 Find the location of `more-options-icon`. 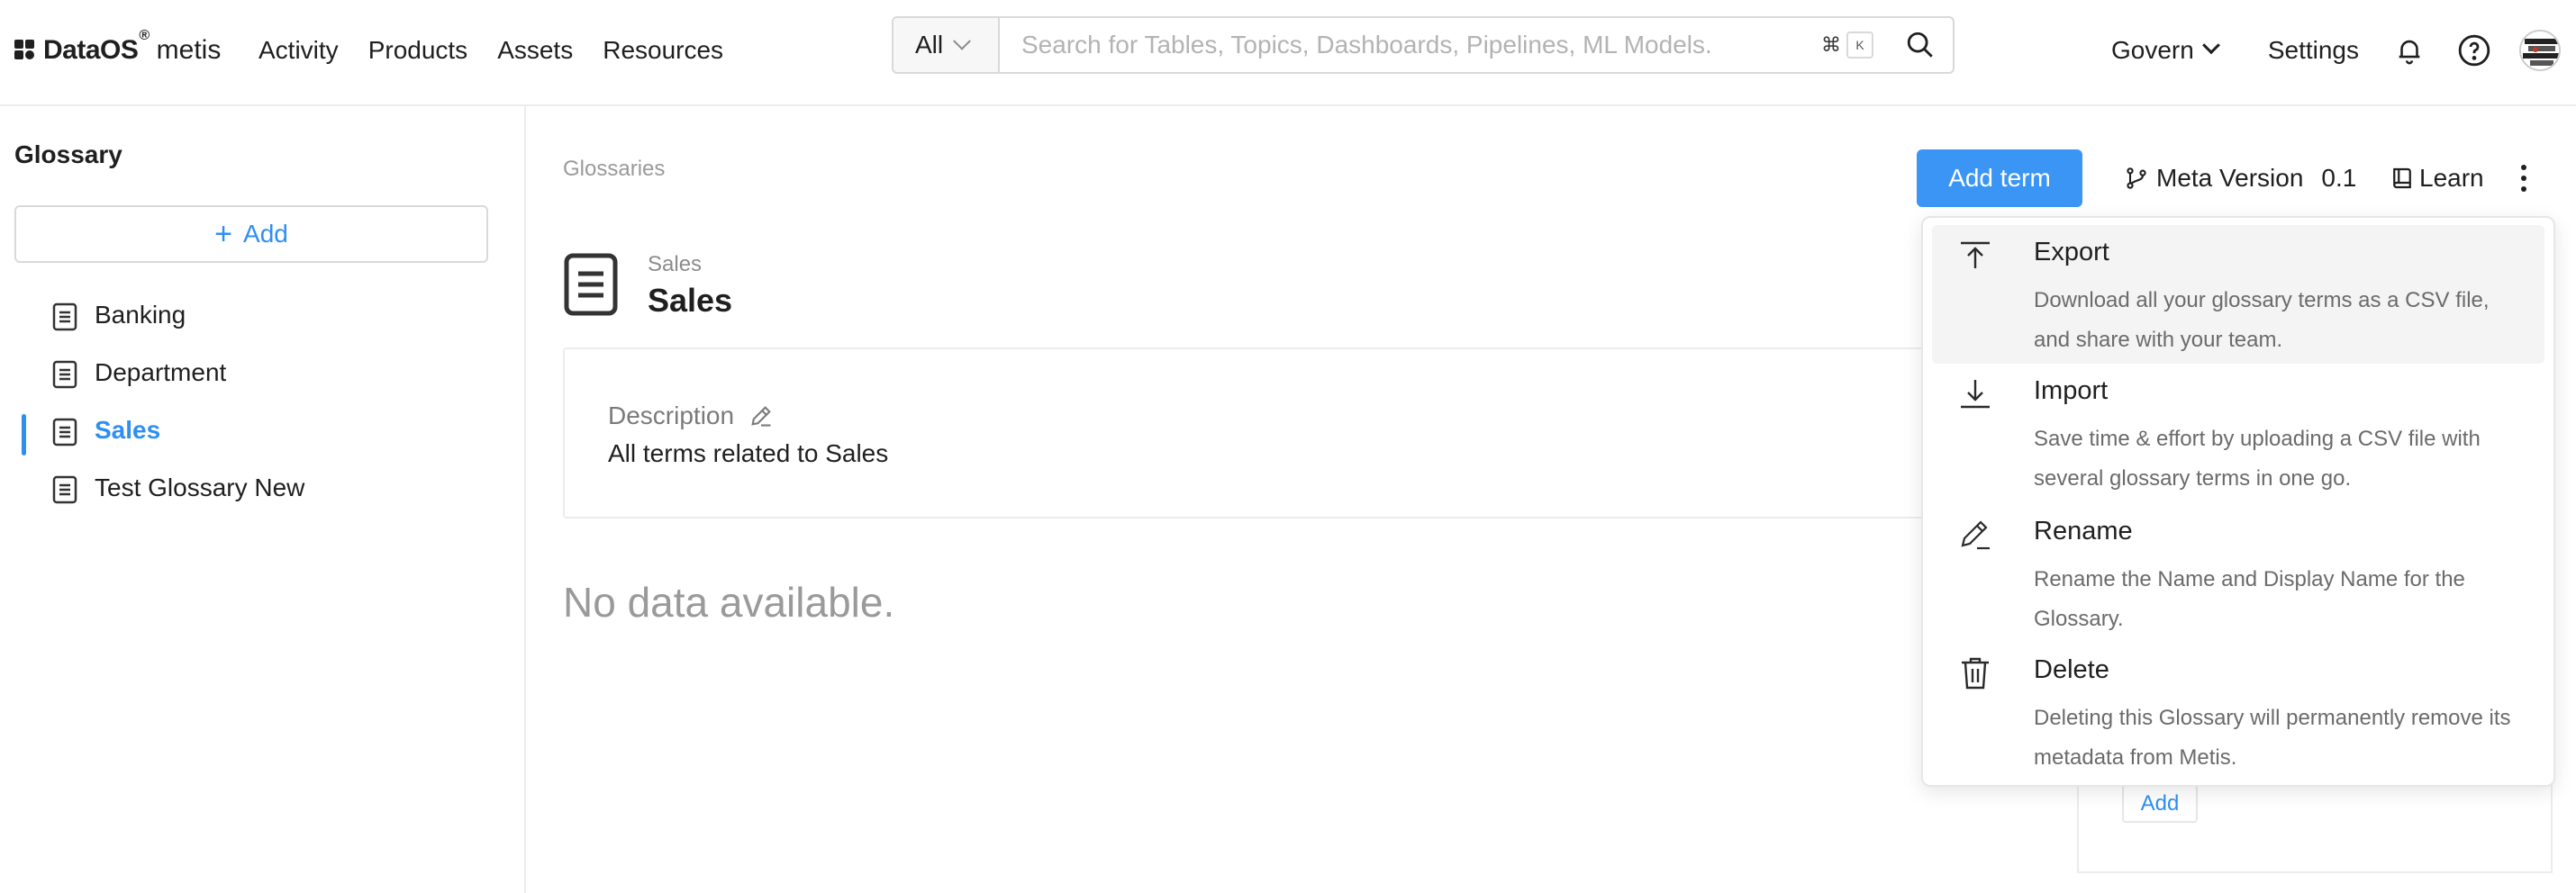

more-options-icon is located at coordinates (2523, 178).